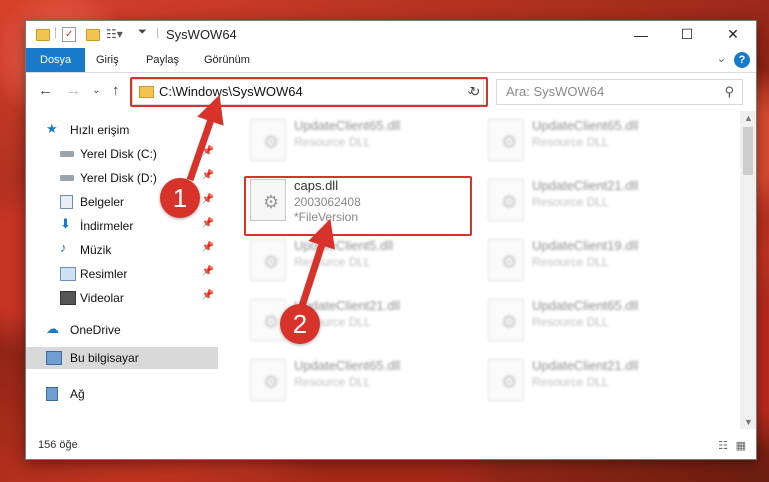 The height and width of the screenshot is (482, 769). Describe the element at coordinates (65, 223) in the screenshot. I see `downloads-icon: ⬇` at that location.